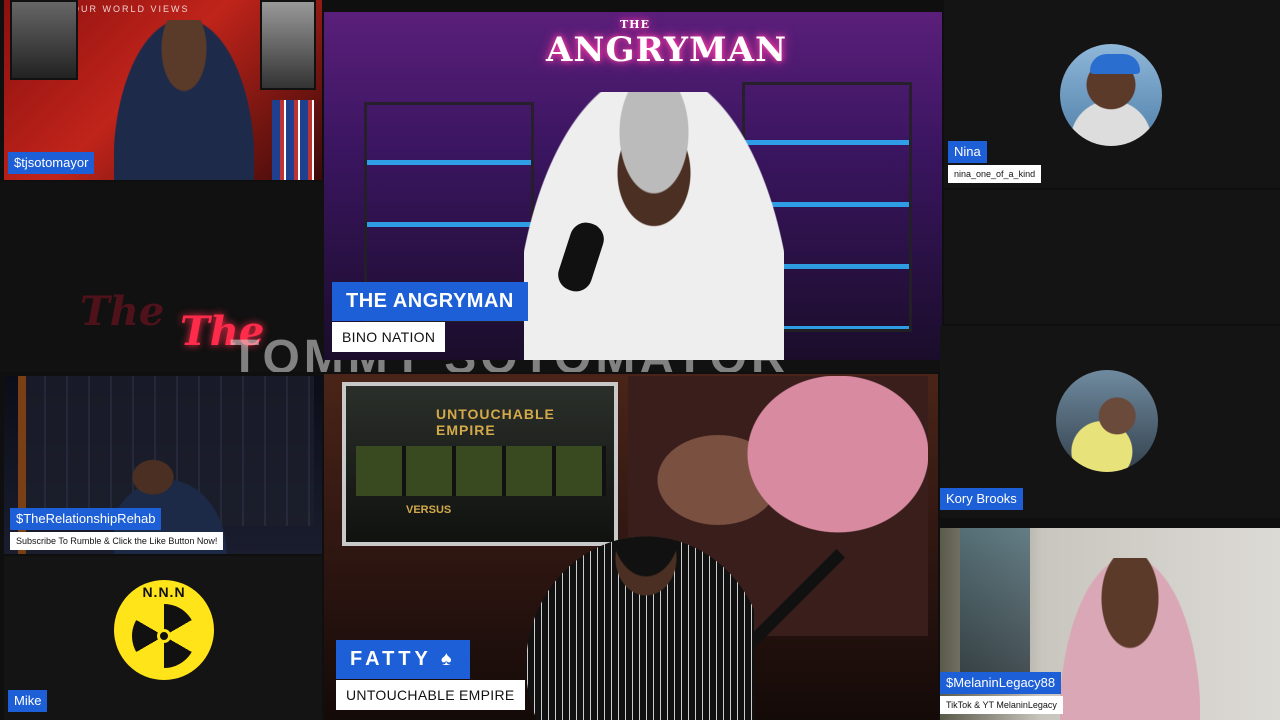 Image resolution: width=1280 pixels, height=720 pixels. What do you see at coordinates (967, 152) in the screenshot?
I see `name-tag: Nina` at bounding box center [967, 152].